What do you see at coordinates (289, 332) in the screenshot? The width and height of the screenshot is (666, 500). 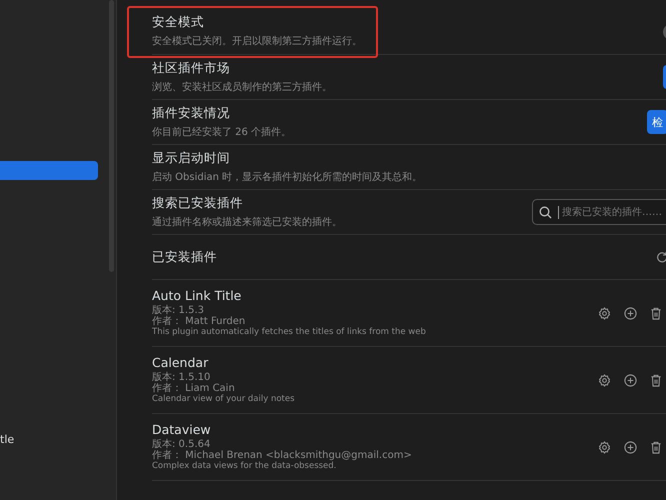 I see `plugin-description: This plugin automatically fetches the titles of links from the web` at bounding box center [289, 332].